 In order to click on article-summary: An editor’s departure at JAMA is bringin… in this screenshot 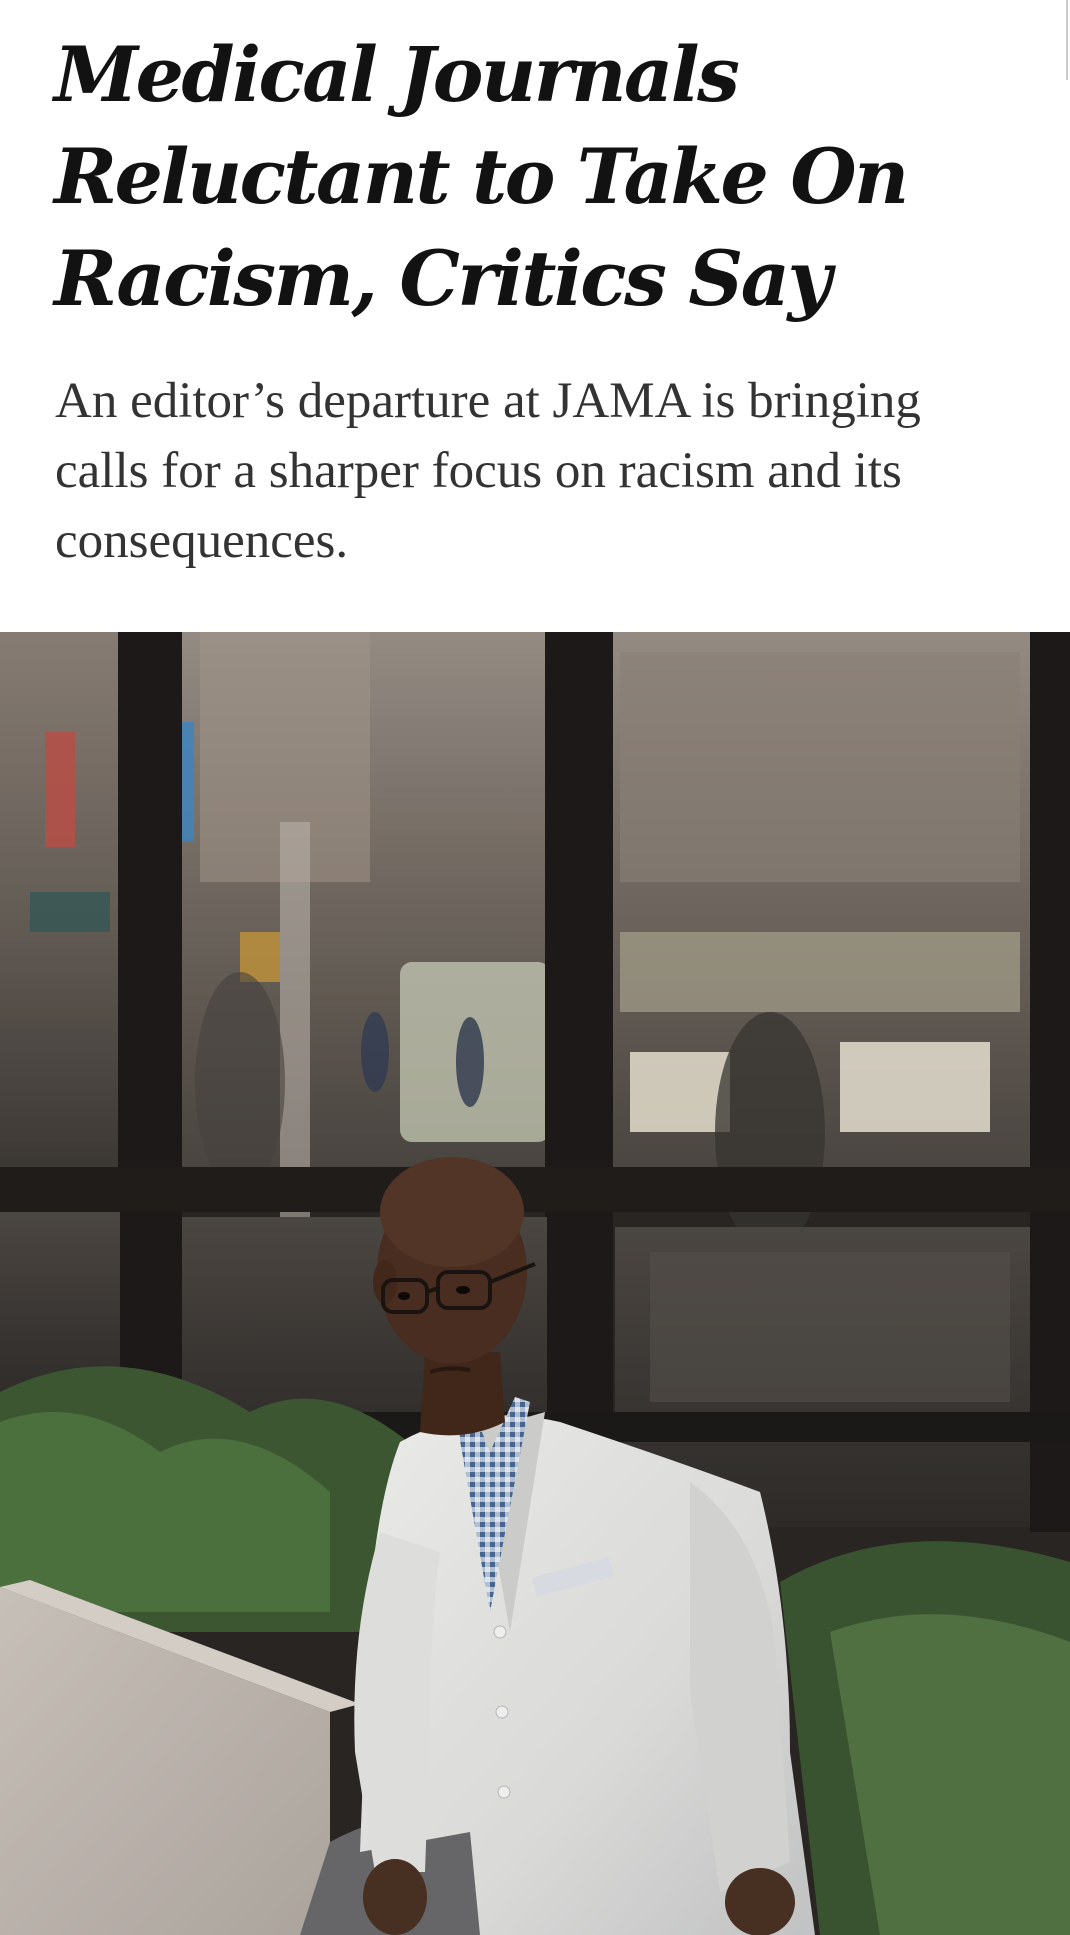, I will do `click(488, 471)`.